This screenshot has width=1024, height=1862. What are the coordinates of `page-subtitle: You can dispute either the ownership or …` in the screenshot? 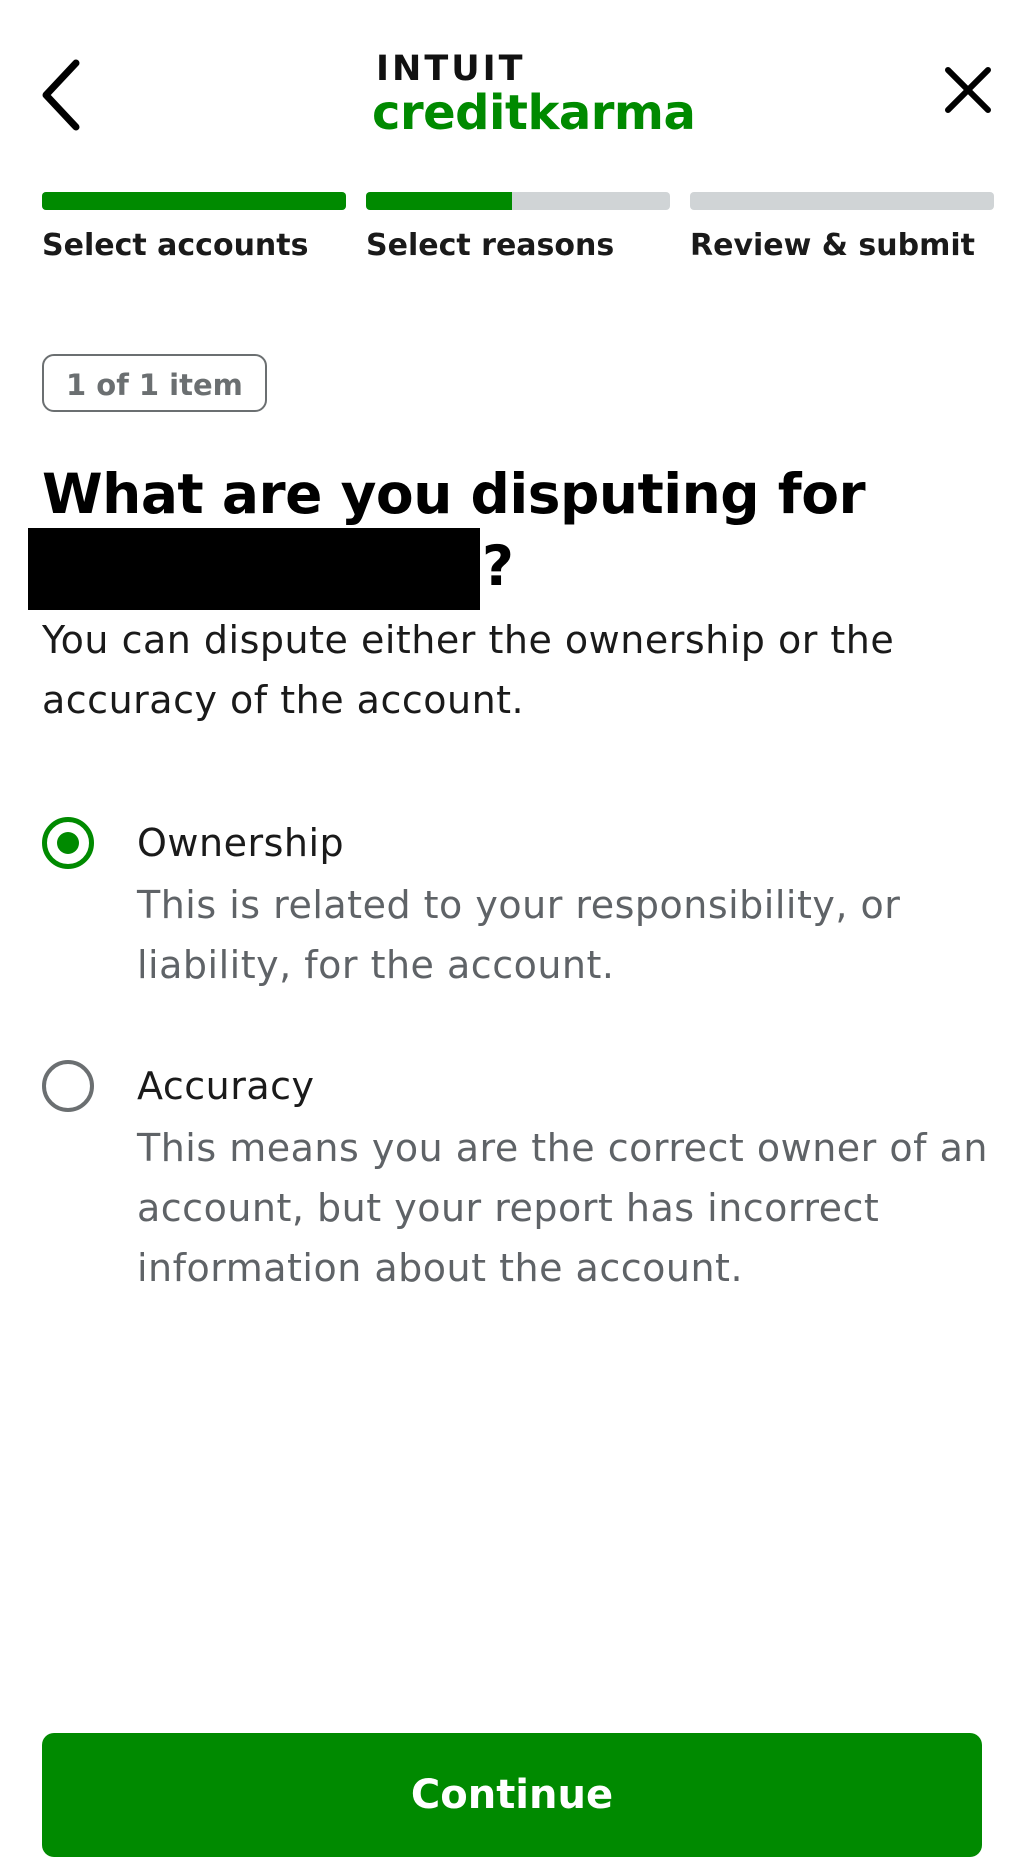 It's located at (468, 670).